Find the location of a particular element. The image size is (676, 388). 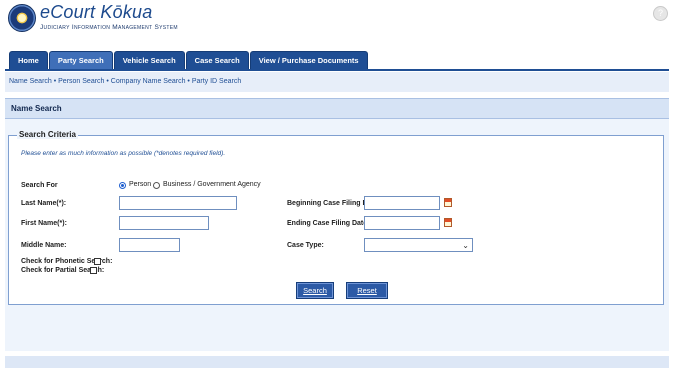

search-button-label: Search is located at coordinates (315, 290).